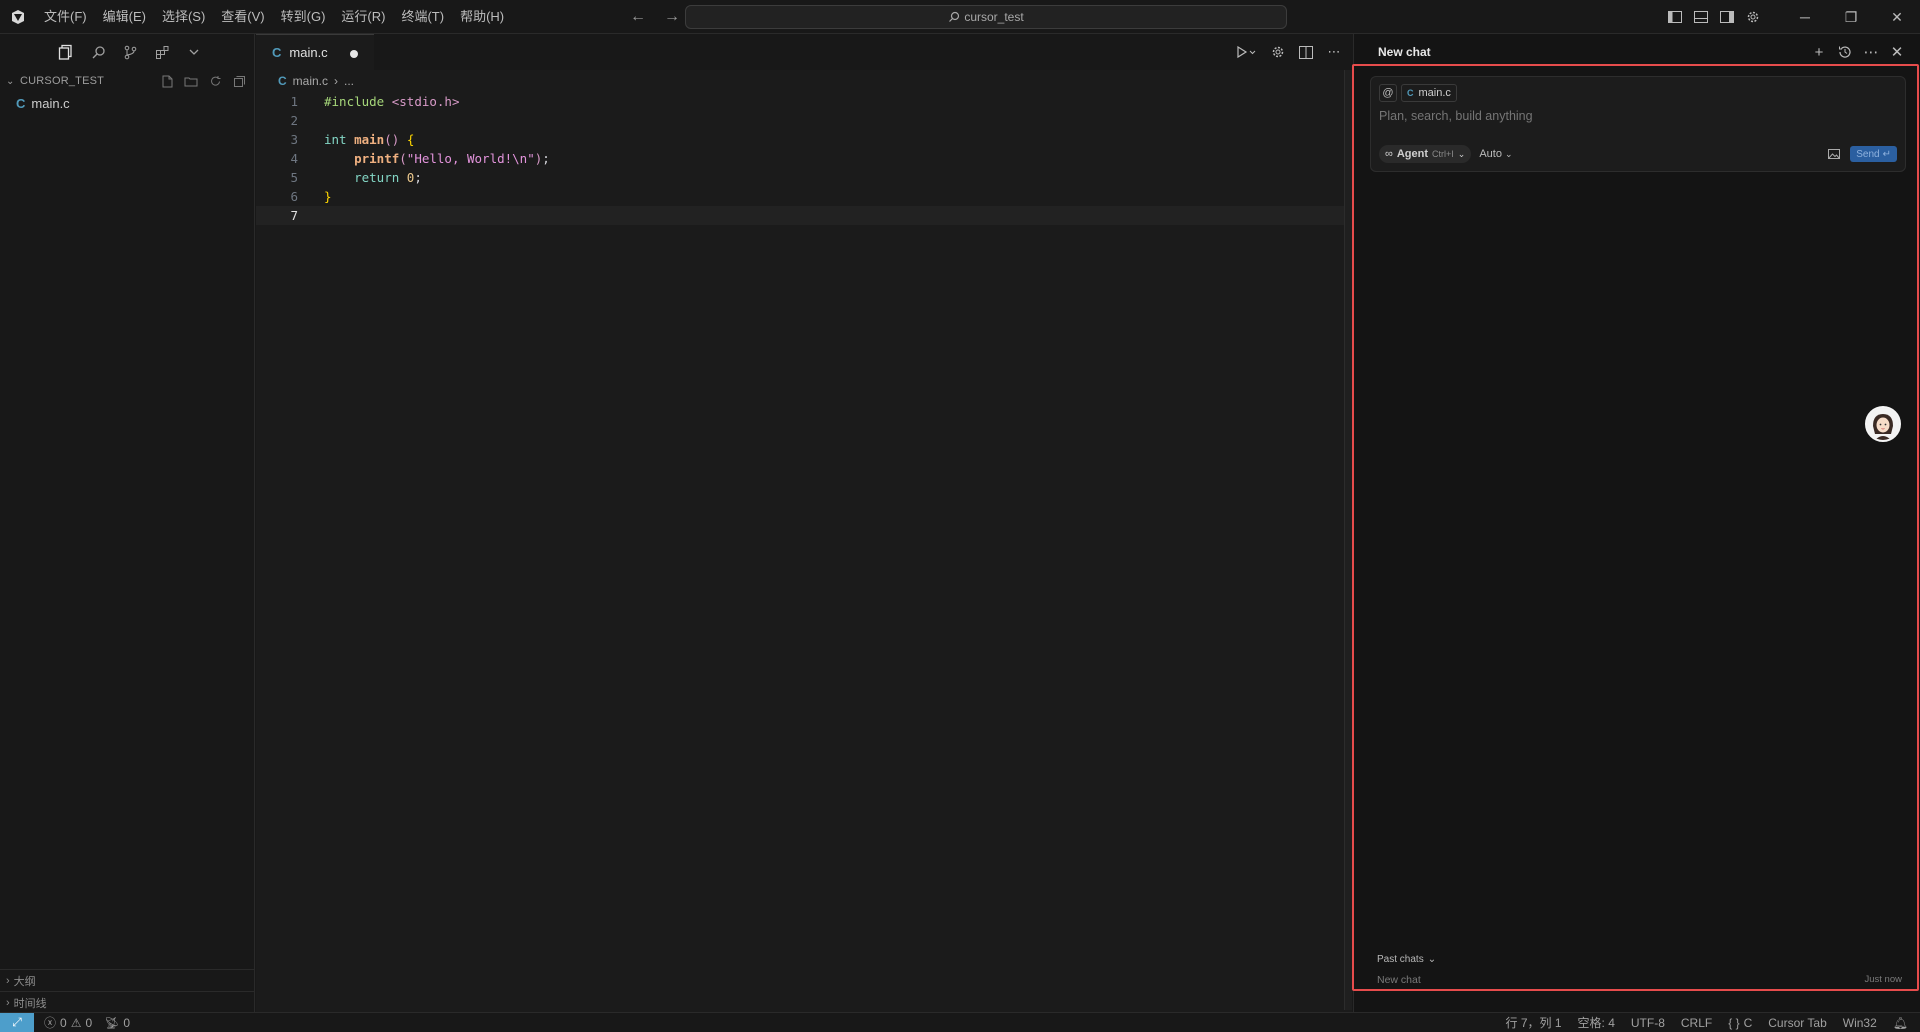  I want to click on menu-file: 文件(F), so click(65, 17).